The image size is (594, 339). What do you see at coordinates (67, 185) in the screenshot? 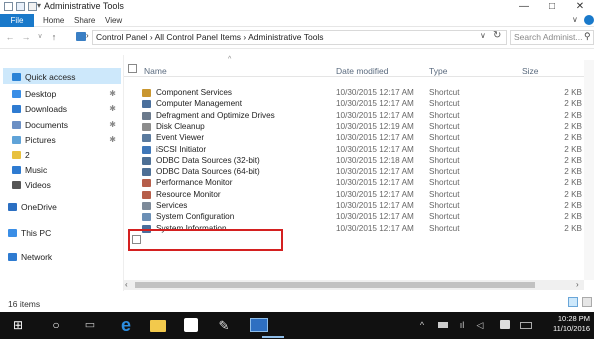
I see `sidebar-item-videos: Videos` at bounding box center [67, 185].